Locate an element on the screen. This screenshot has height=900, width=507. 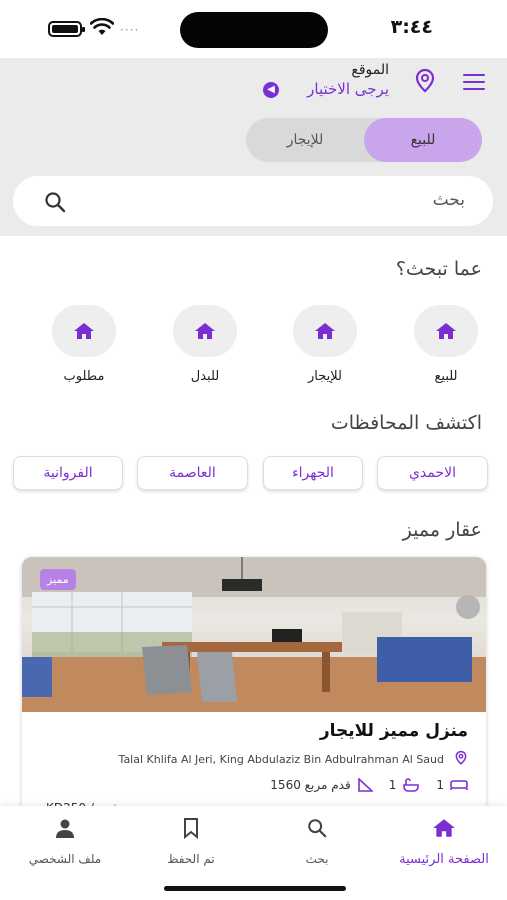
area-icon is located at coordinates (365, 785).